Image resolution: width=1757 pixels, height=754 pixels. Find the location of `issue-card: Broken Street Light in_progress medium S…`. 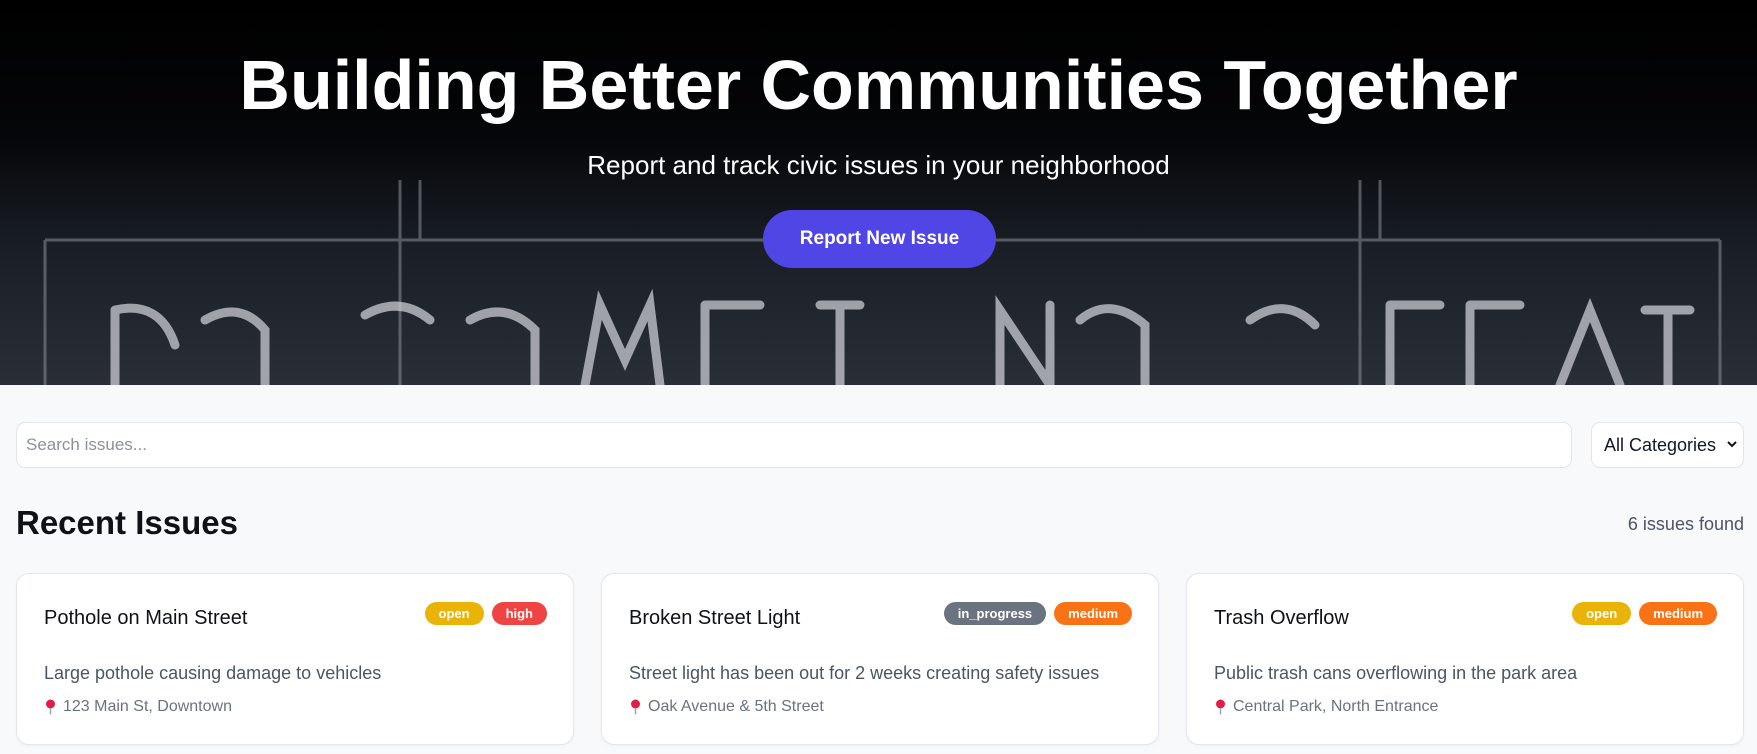

issue-card: Broken Street Light in_progress medium S… is located at coordinates (880, 659).